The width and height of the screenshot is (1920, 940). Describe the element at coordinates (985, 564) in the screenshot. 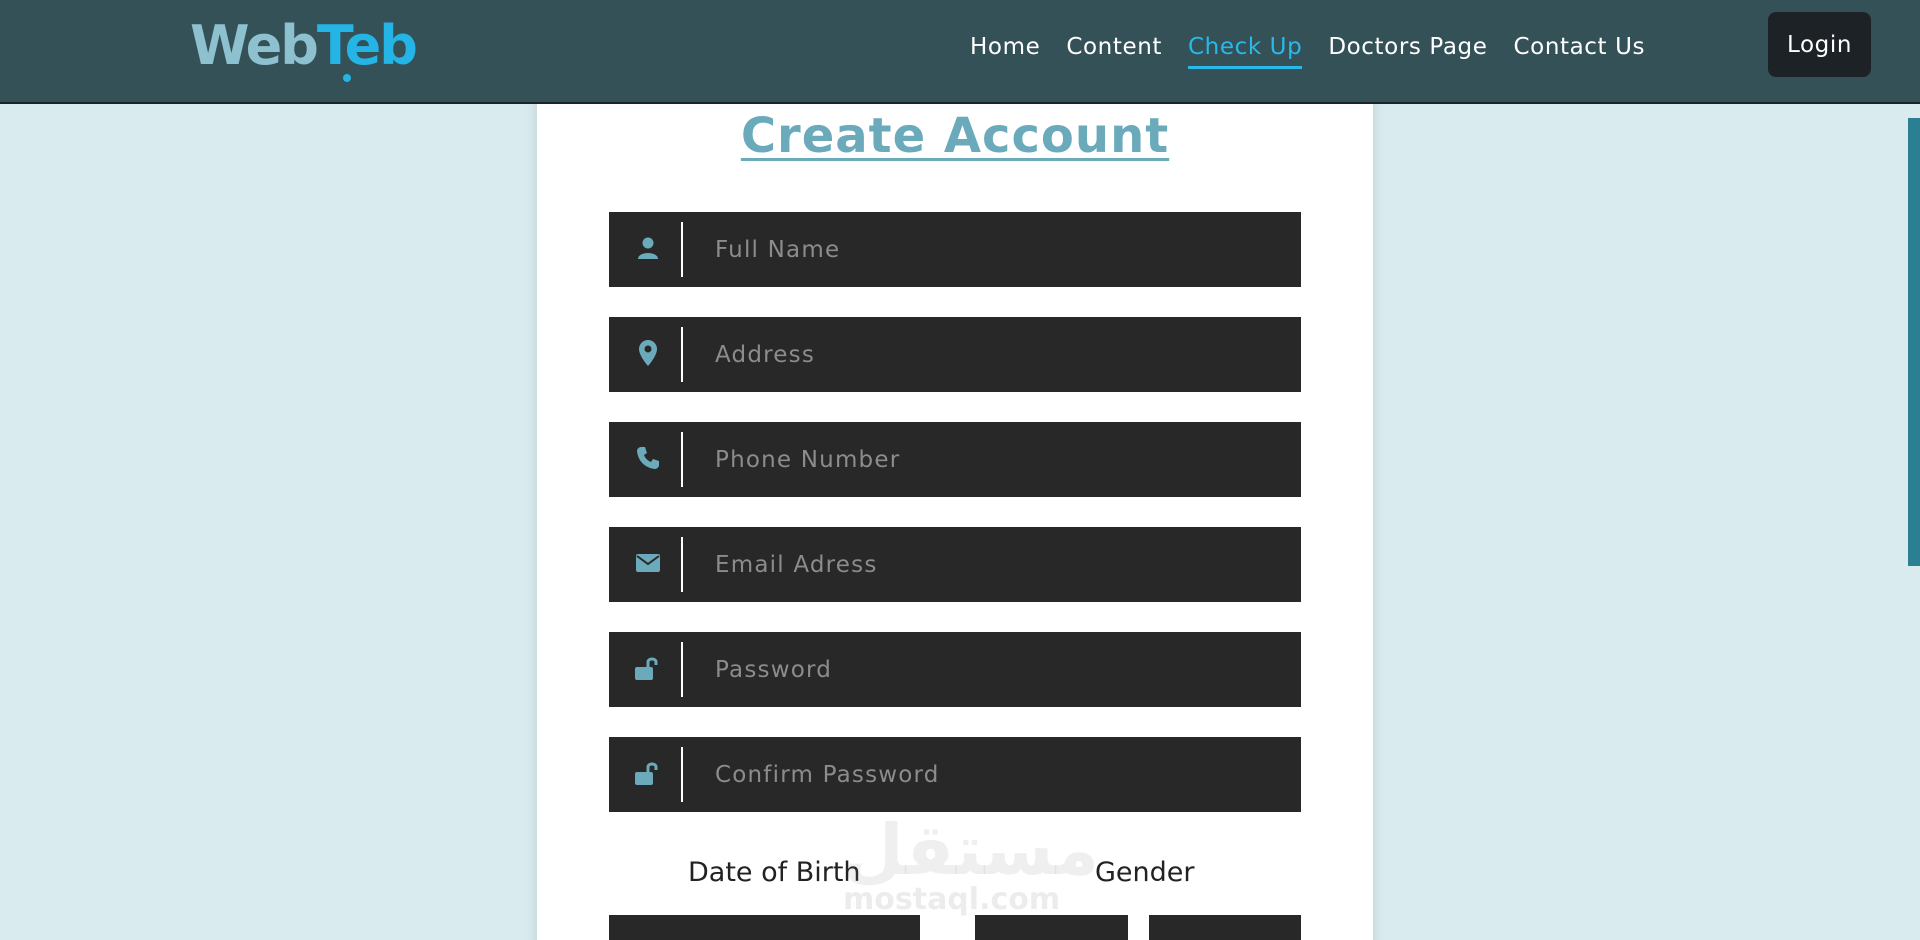

I see `email-input` at that location.